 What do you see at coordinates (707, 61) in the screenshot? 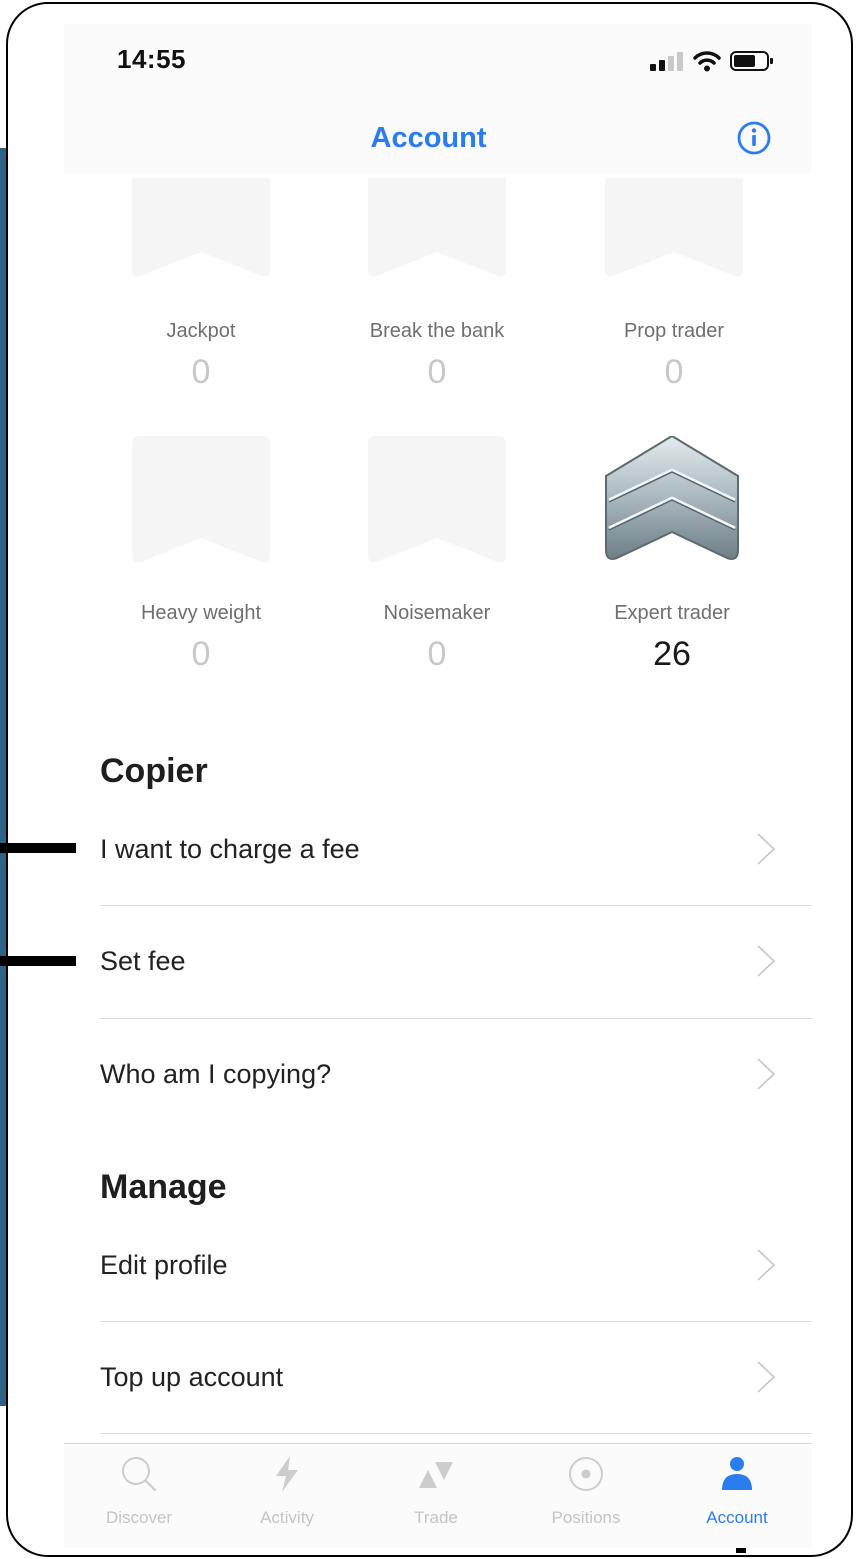
I see `wifi-icon` at bounding box center [707, 61].